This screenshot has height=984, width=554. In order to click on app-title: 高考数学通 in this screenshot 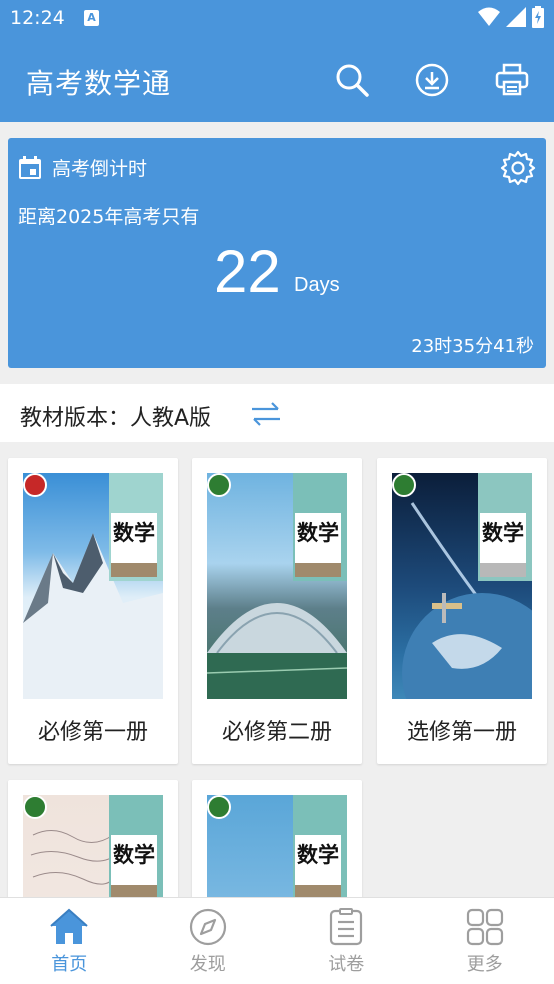, I will do `click(99, 83)`.